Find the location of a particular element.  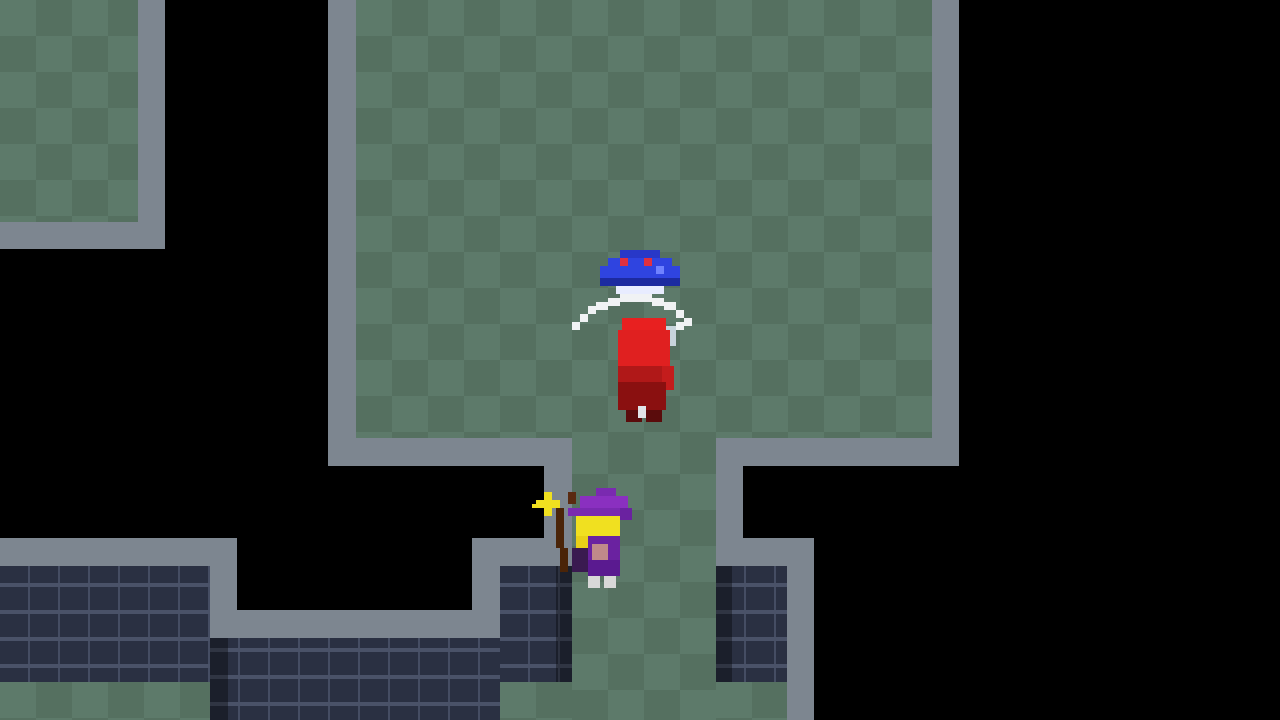

wall-lower-right-side is located at coordinates (800, 629).